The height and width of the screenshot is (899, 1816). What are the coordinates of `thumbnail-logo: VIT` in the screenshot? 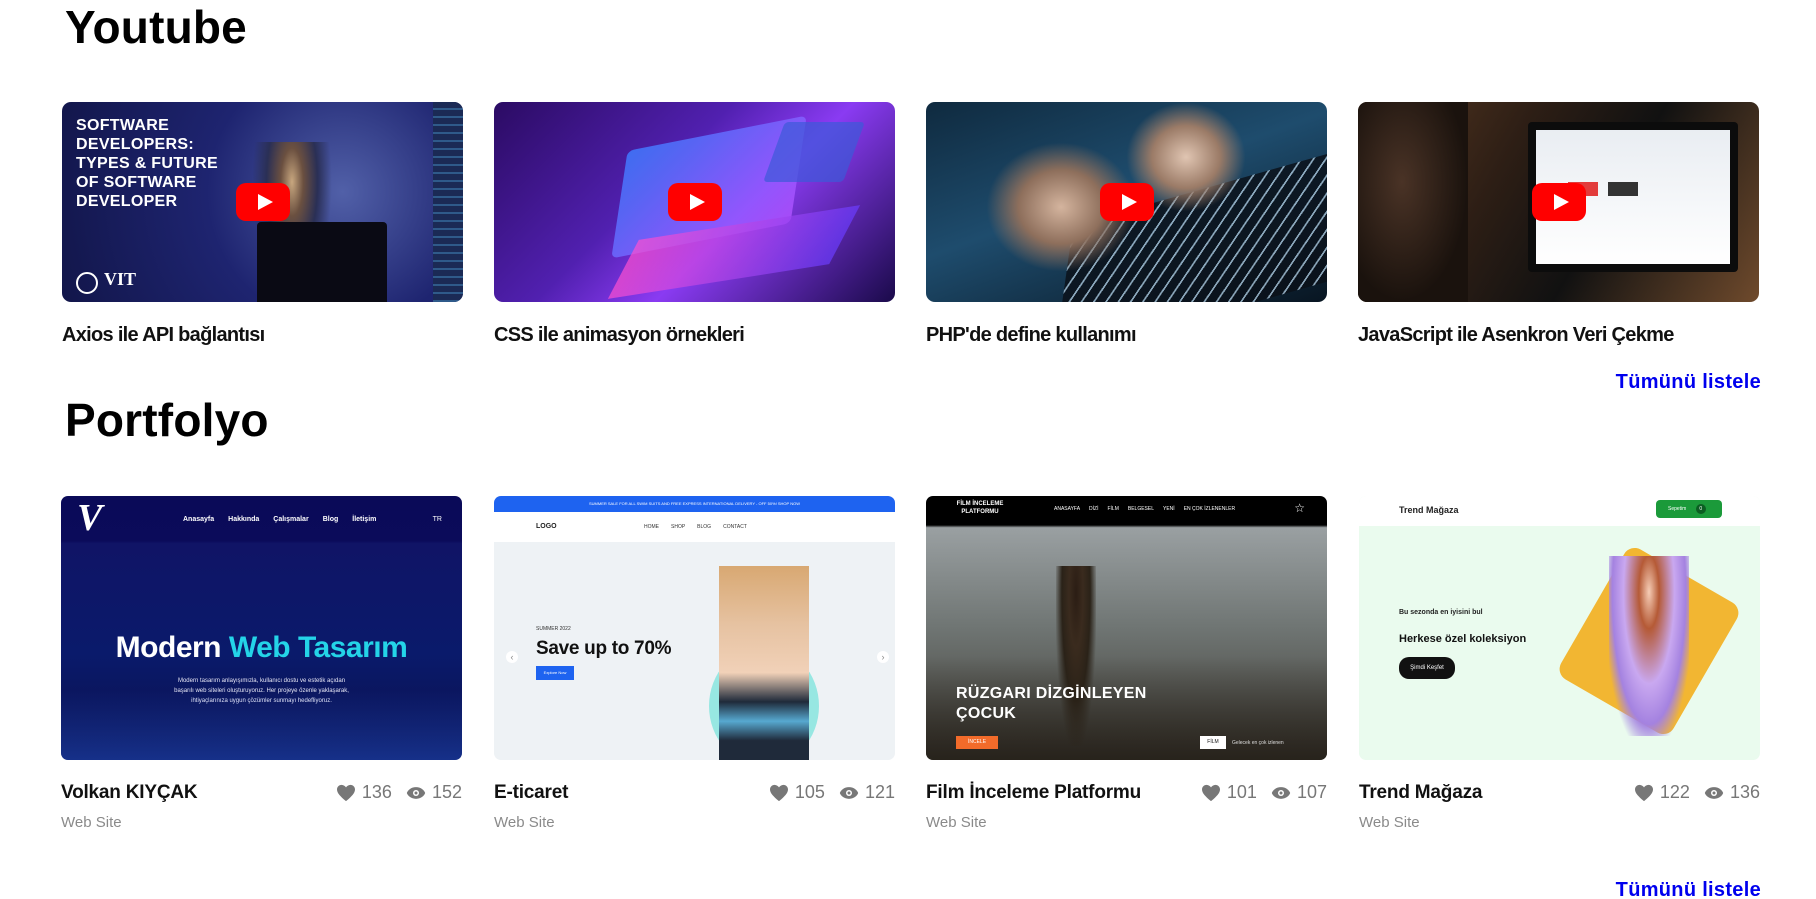 It's located at (120, 279).